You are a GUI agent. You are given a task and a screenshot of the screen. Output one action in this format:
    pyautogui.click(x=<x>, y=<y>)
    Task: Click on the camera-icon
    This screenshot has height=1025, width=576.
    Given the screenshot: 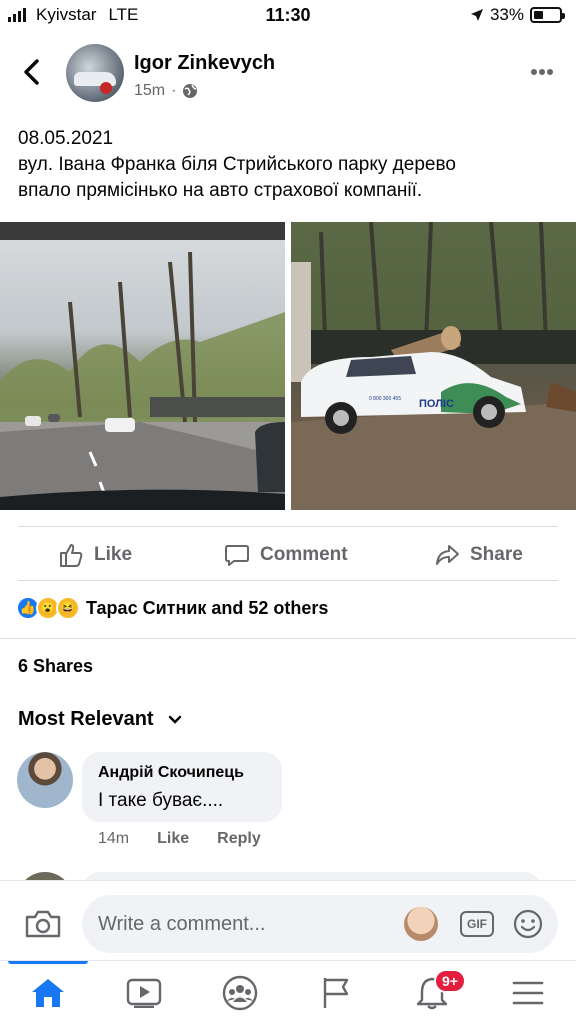 What is the action you would take?
    pyautogui.click(x=43, y=924)
    